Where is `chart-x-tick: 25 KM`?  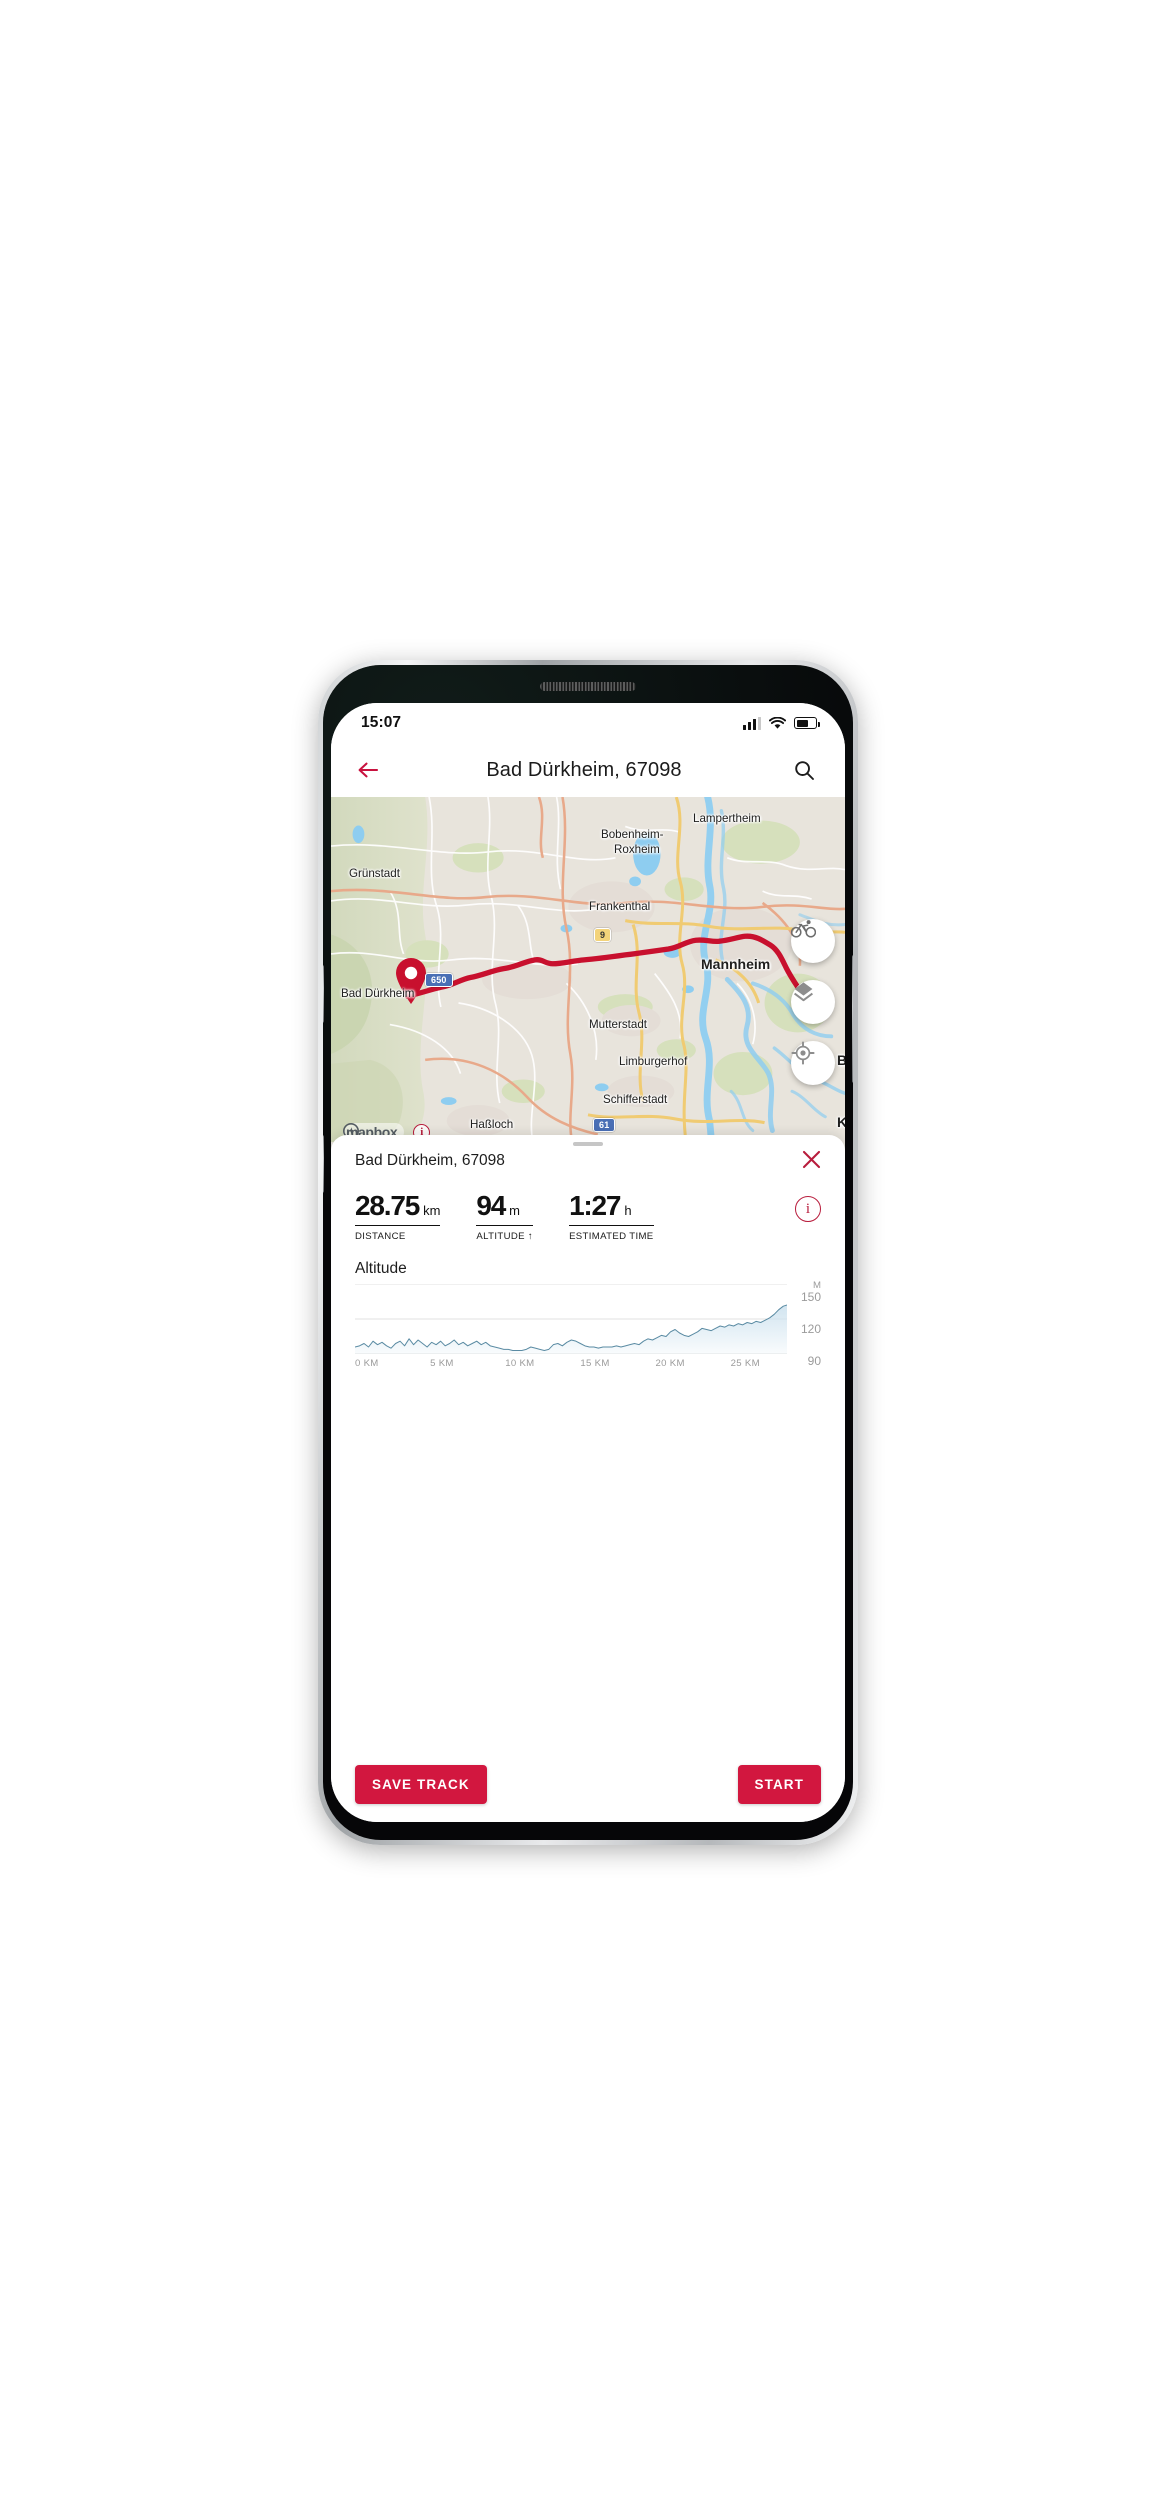 chart-x-tick: 25 KM is located at coordinates (745, 1364).